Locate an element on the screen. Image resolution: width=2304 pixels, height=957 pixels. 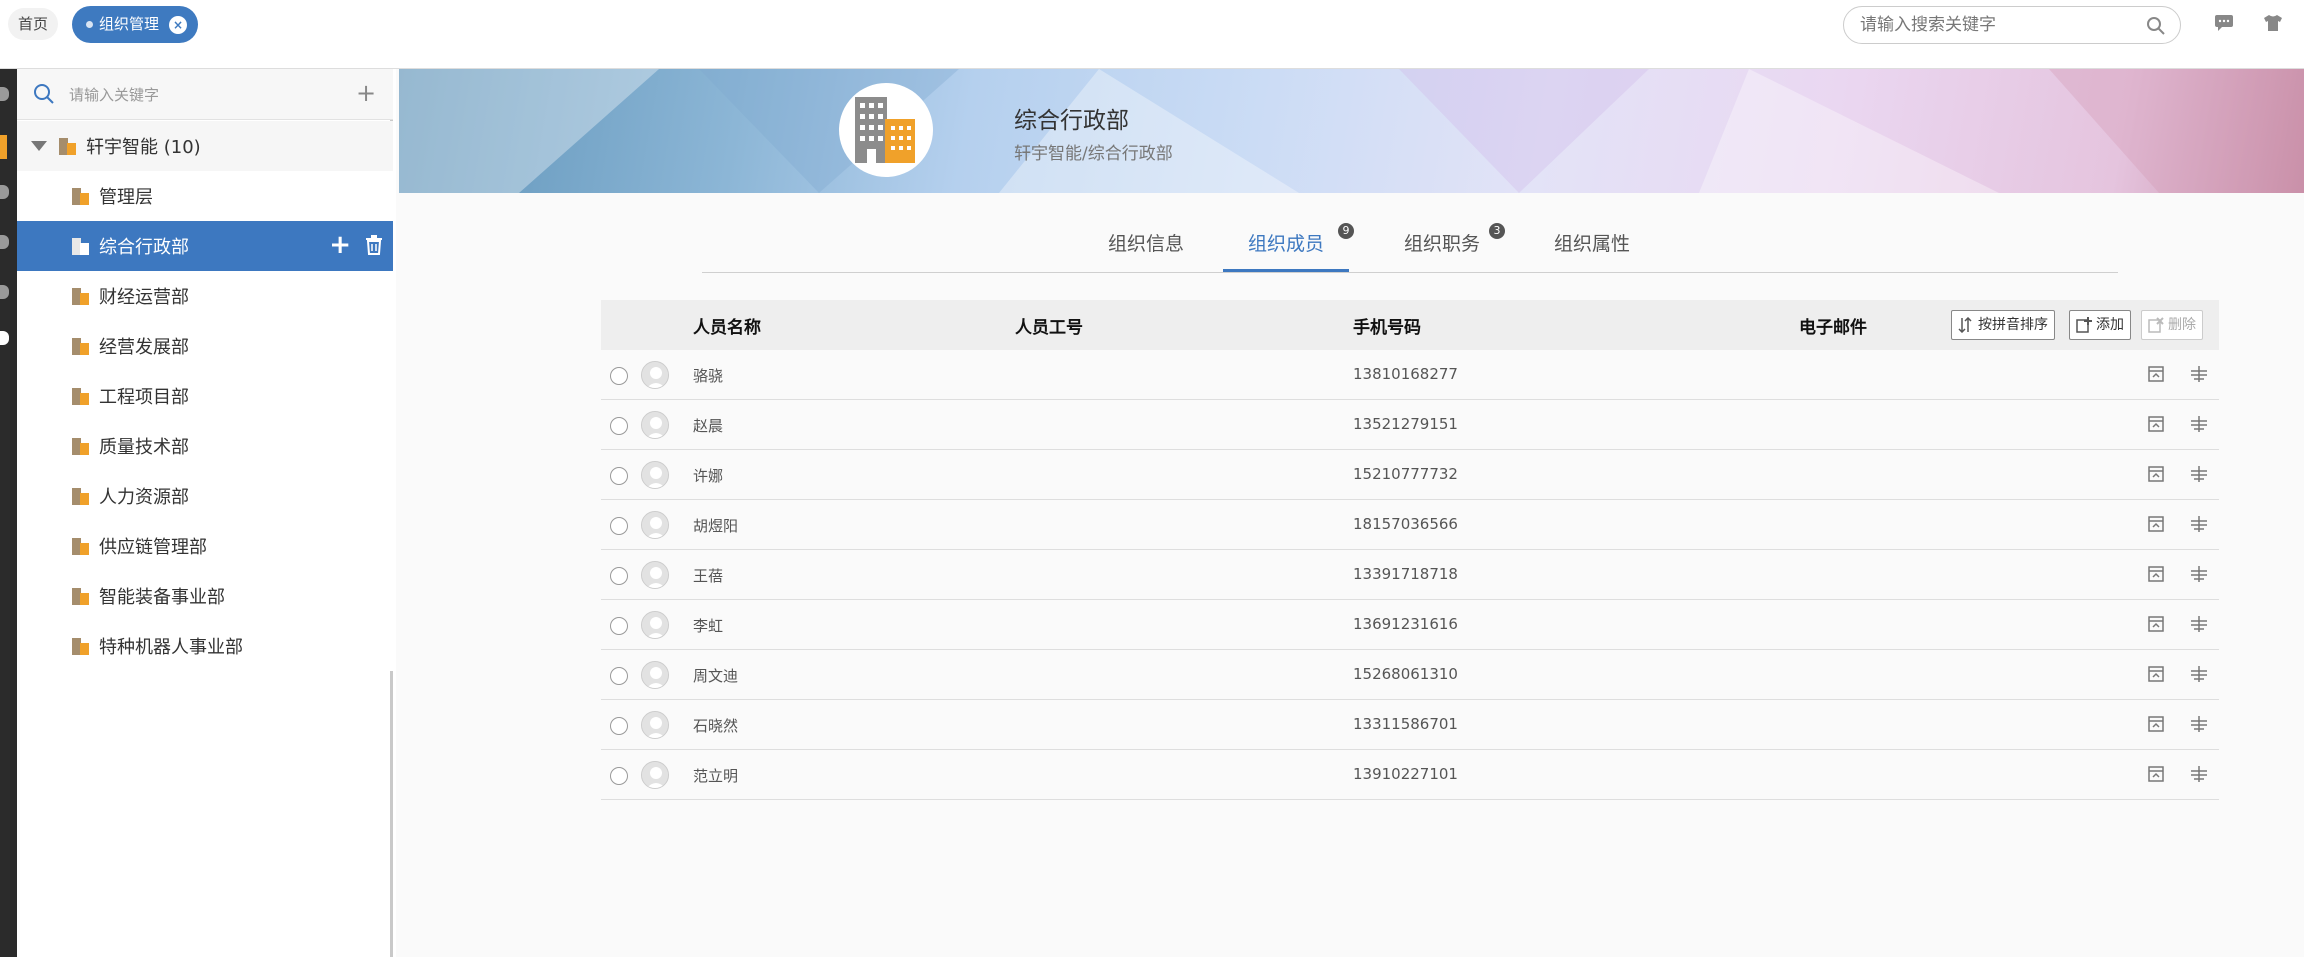
shirt-icon is located at coordinates (2273, 23).